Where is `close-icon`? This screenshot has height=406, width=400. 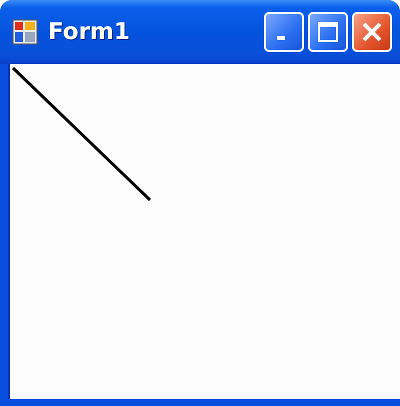 close-icon is located at coordinates (372, 32).